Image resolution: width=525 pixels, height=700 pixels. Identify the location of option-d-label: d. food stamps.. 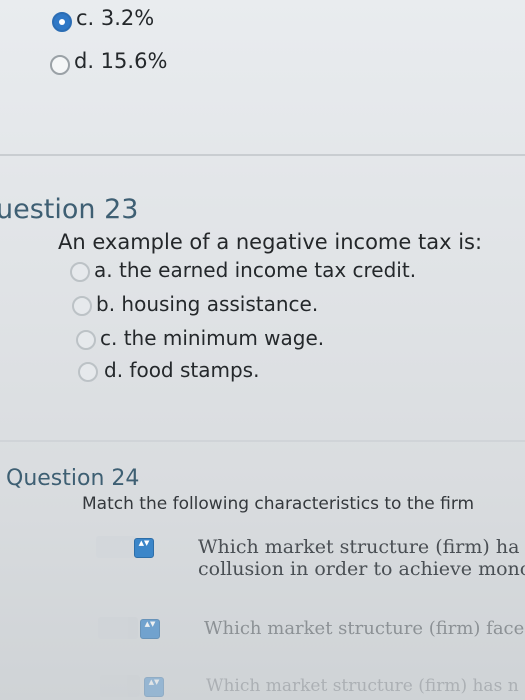
(182, 370).